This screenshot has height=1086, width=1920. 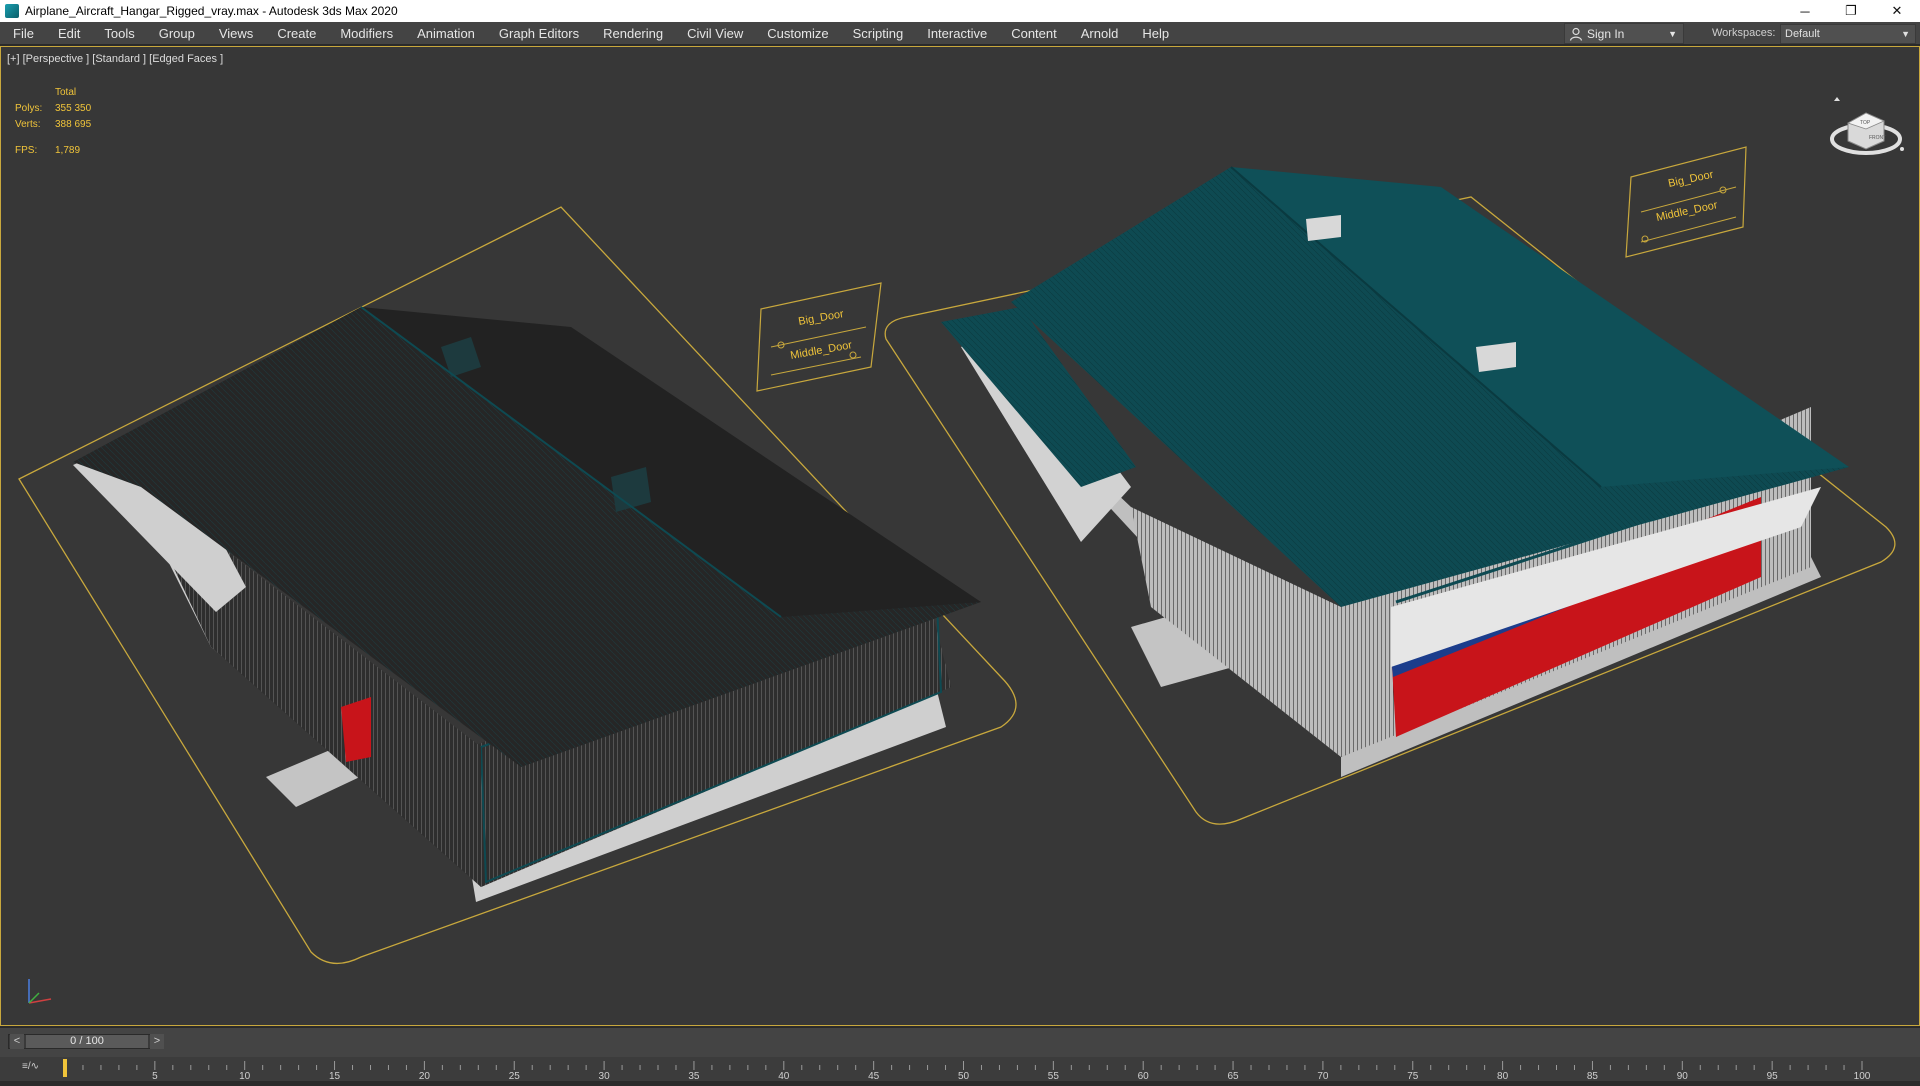 What do you see at coordinates (1848, 34) in the screenshot?
I see `workspace-select: Default ▼` at bounding box center [1848, 34].